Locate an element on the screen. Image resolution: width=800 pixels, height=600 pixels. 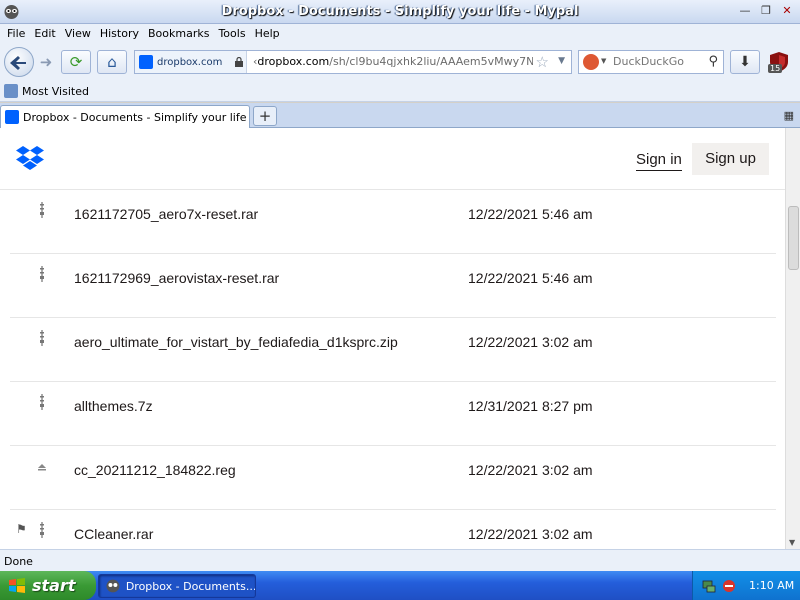
mypal-taskbar-icon is located at coordinates (113, 586).